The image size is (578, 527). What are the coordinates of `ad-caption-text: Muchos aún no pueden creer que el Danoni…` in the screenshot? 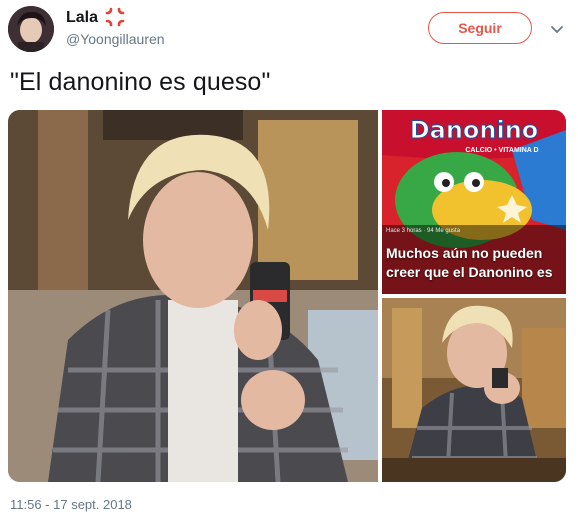 It's located at (469, 262).